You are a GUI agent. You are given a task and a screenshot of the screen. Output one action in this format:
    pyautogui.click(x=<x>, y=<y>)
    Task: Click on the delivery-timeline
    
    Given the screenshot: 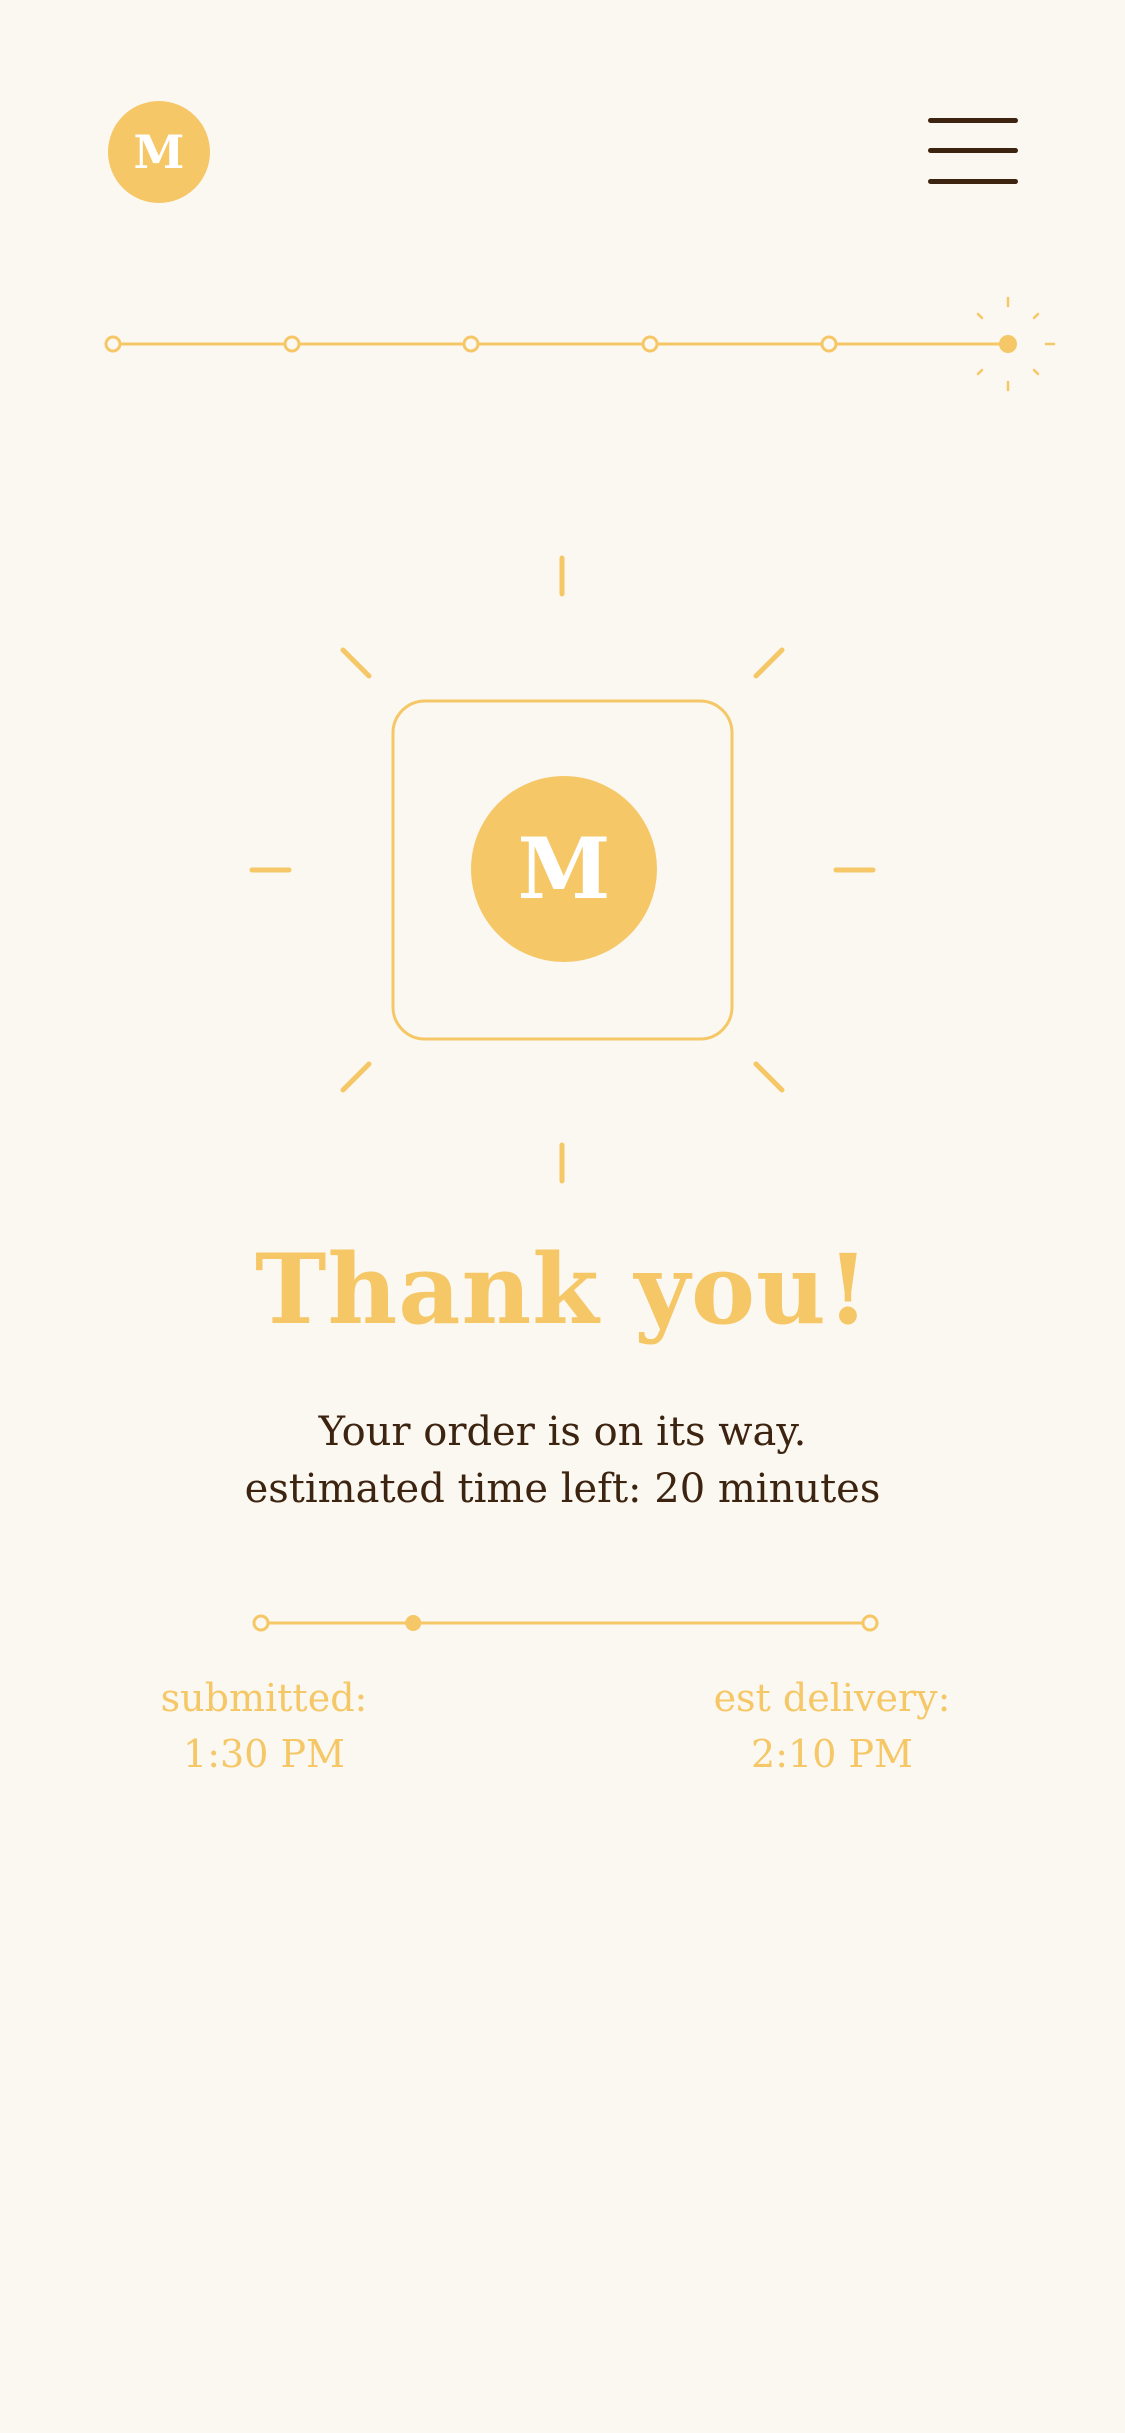 What is the action you would take?
    pyautogui.click(x=565, y=1623)
    